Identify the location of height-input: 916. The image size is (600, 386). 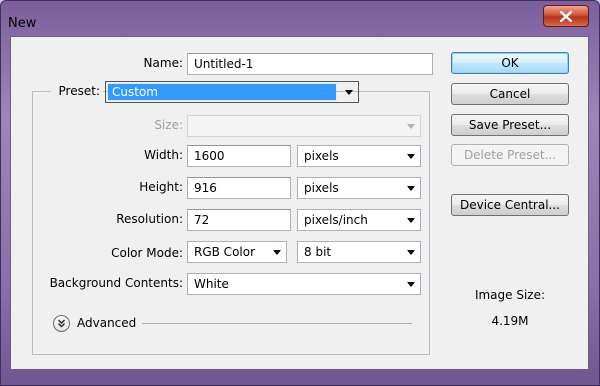
(239, 188).